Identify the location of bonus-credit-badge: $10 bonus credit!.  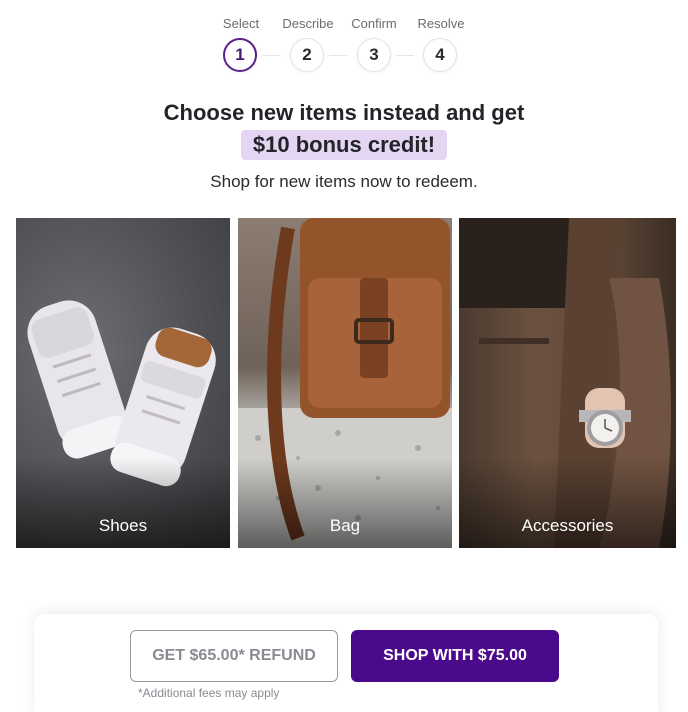
(344, 145).